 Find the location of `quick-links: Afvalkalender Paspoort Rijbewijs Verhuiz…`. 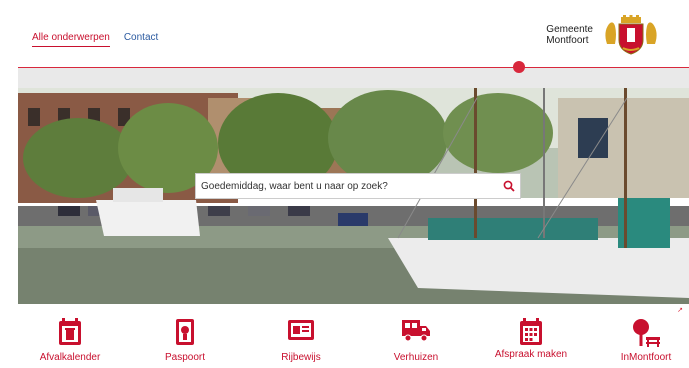

quick-links: Afvalkalender Paspoort Rijbewijs Verhuiz… is located at coordinates (344, 343).